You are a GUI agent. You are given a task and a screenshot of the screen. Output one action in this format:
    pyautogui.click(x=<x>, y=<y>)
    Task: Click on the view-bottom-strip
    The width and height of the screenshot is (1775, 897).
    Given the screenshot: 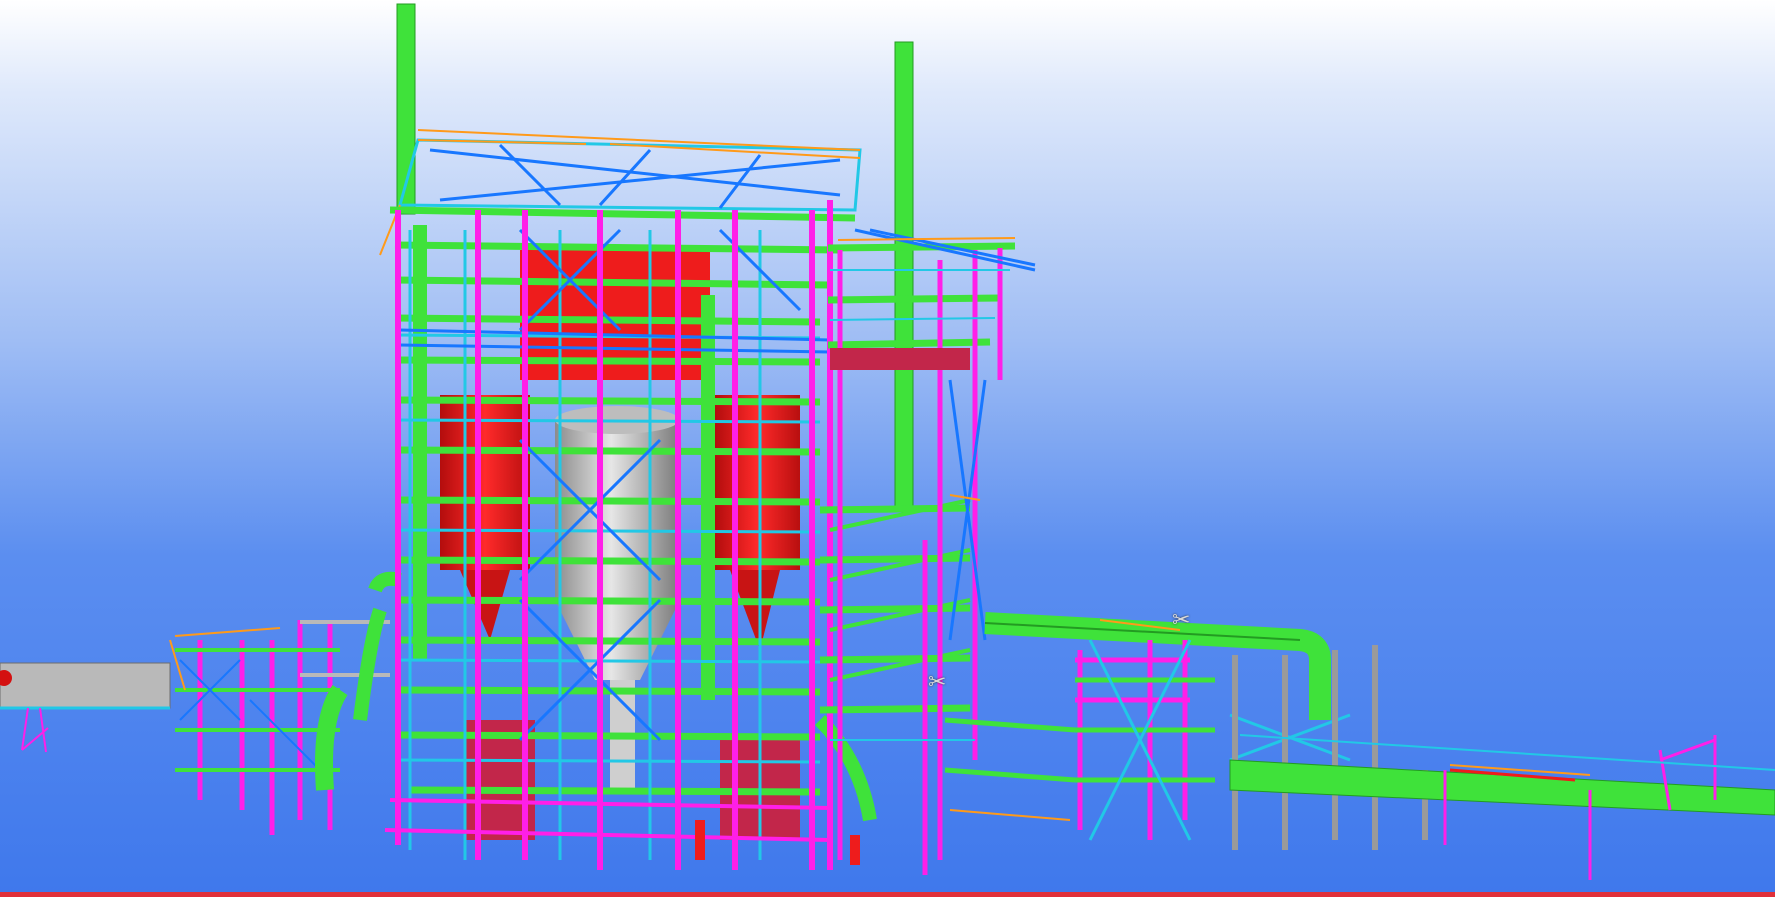 What is the action you would take?
    pyautogui.click(x=887, y=894)
    